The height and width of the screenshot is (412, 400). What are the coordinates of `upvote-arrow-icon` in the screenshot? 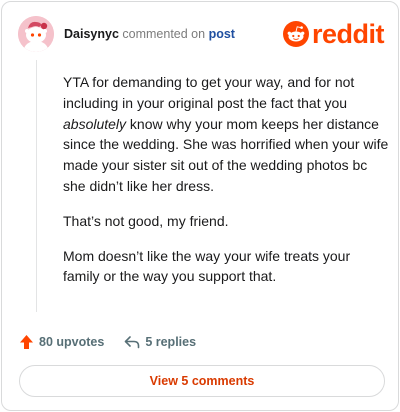 It's located at (26, 342).